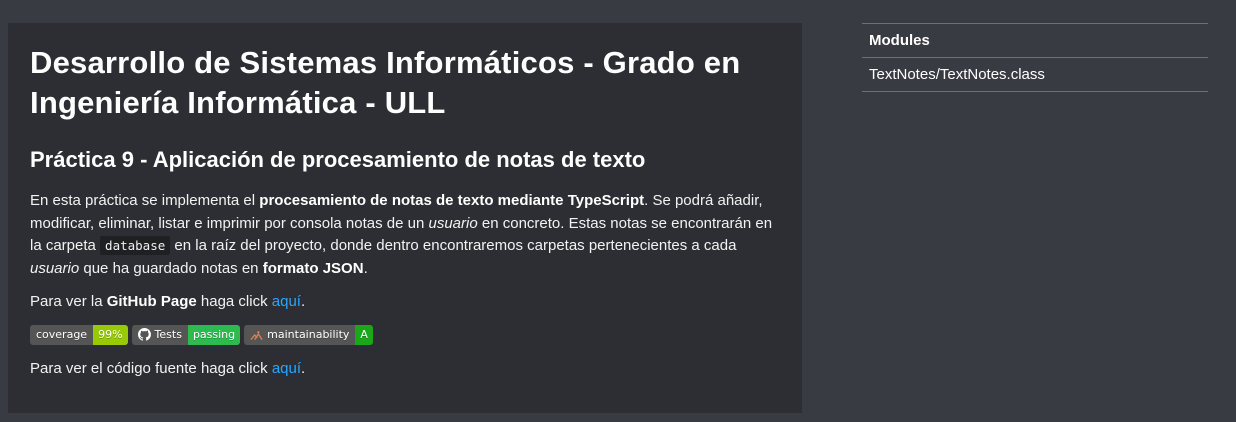 Image resolution: width=1236 pixels, height=422 pixels. What do you see at coordinates (151, 368) in the screenshot?
I see `text: Para ver el código fuente haga click` at bounding box center [151, 368].